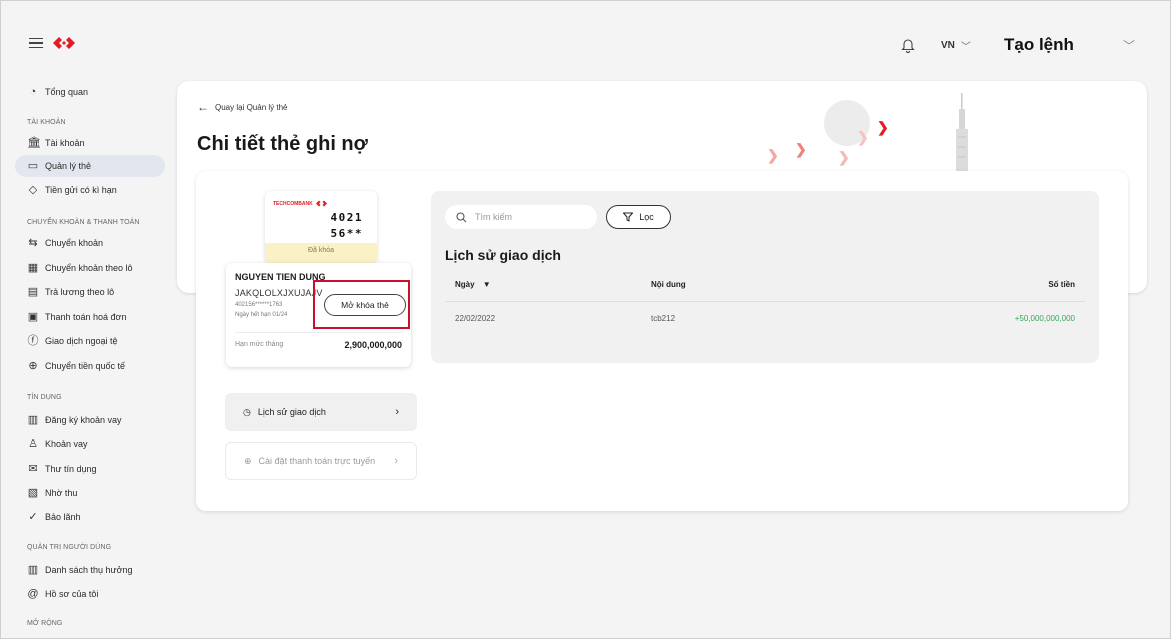 Image resolution: width=1171 pixels, height=639 pixels. Describe the element at coordinates (465, 284) in the screenshot. I see `column-header-label: Ngày` at that location.